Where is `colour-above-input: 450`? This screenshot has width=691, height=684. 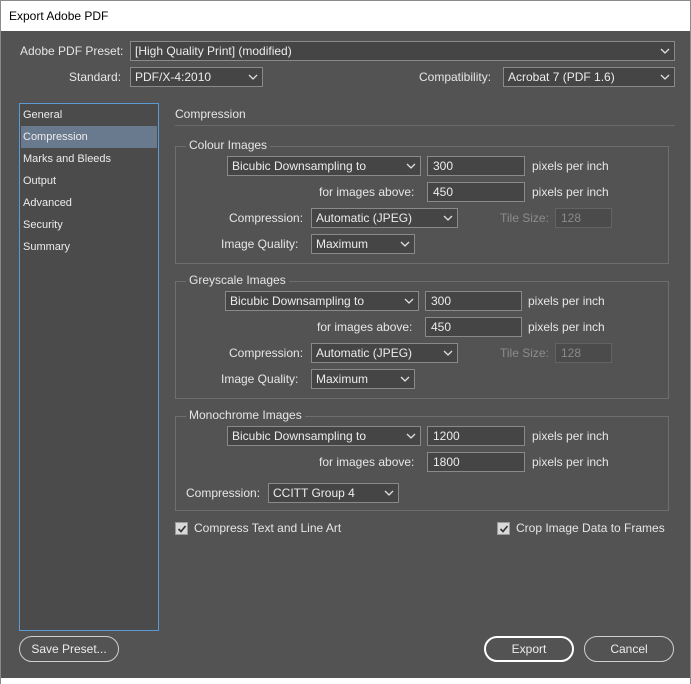 colour-above-input: 450 is located at coordinates (476, 192).